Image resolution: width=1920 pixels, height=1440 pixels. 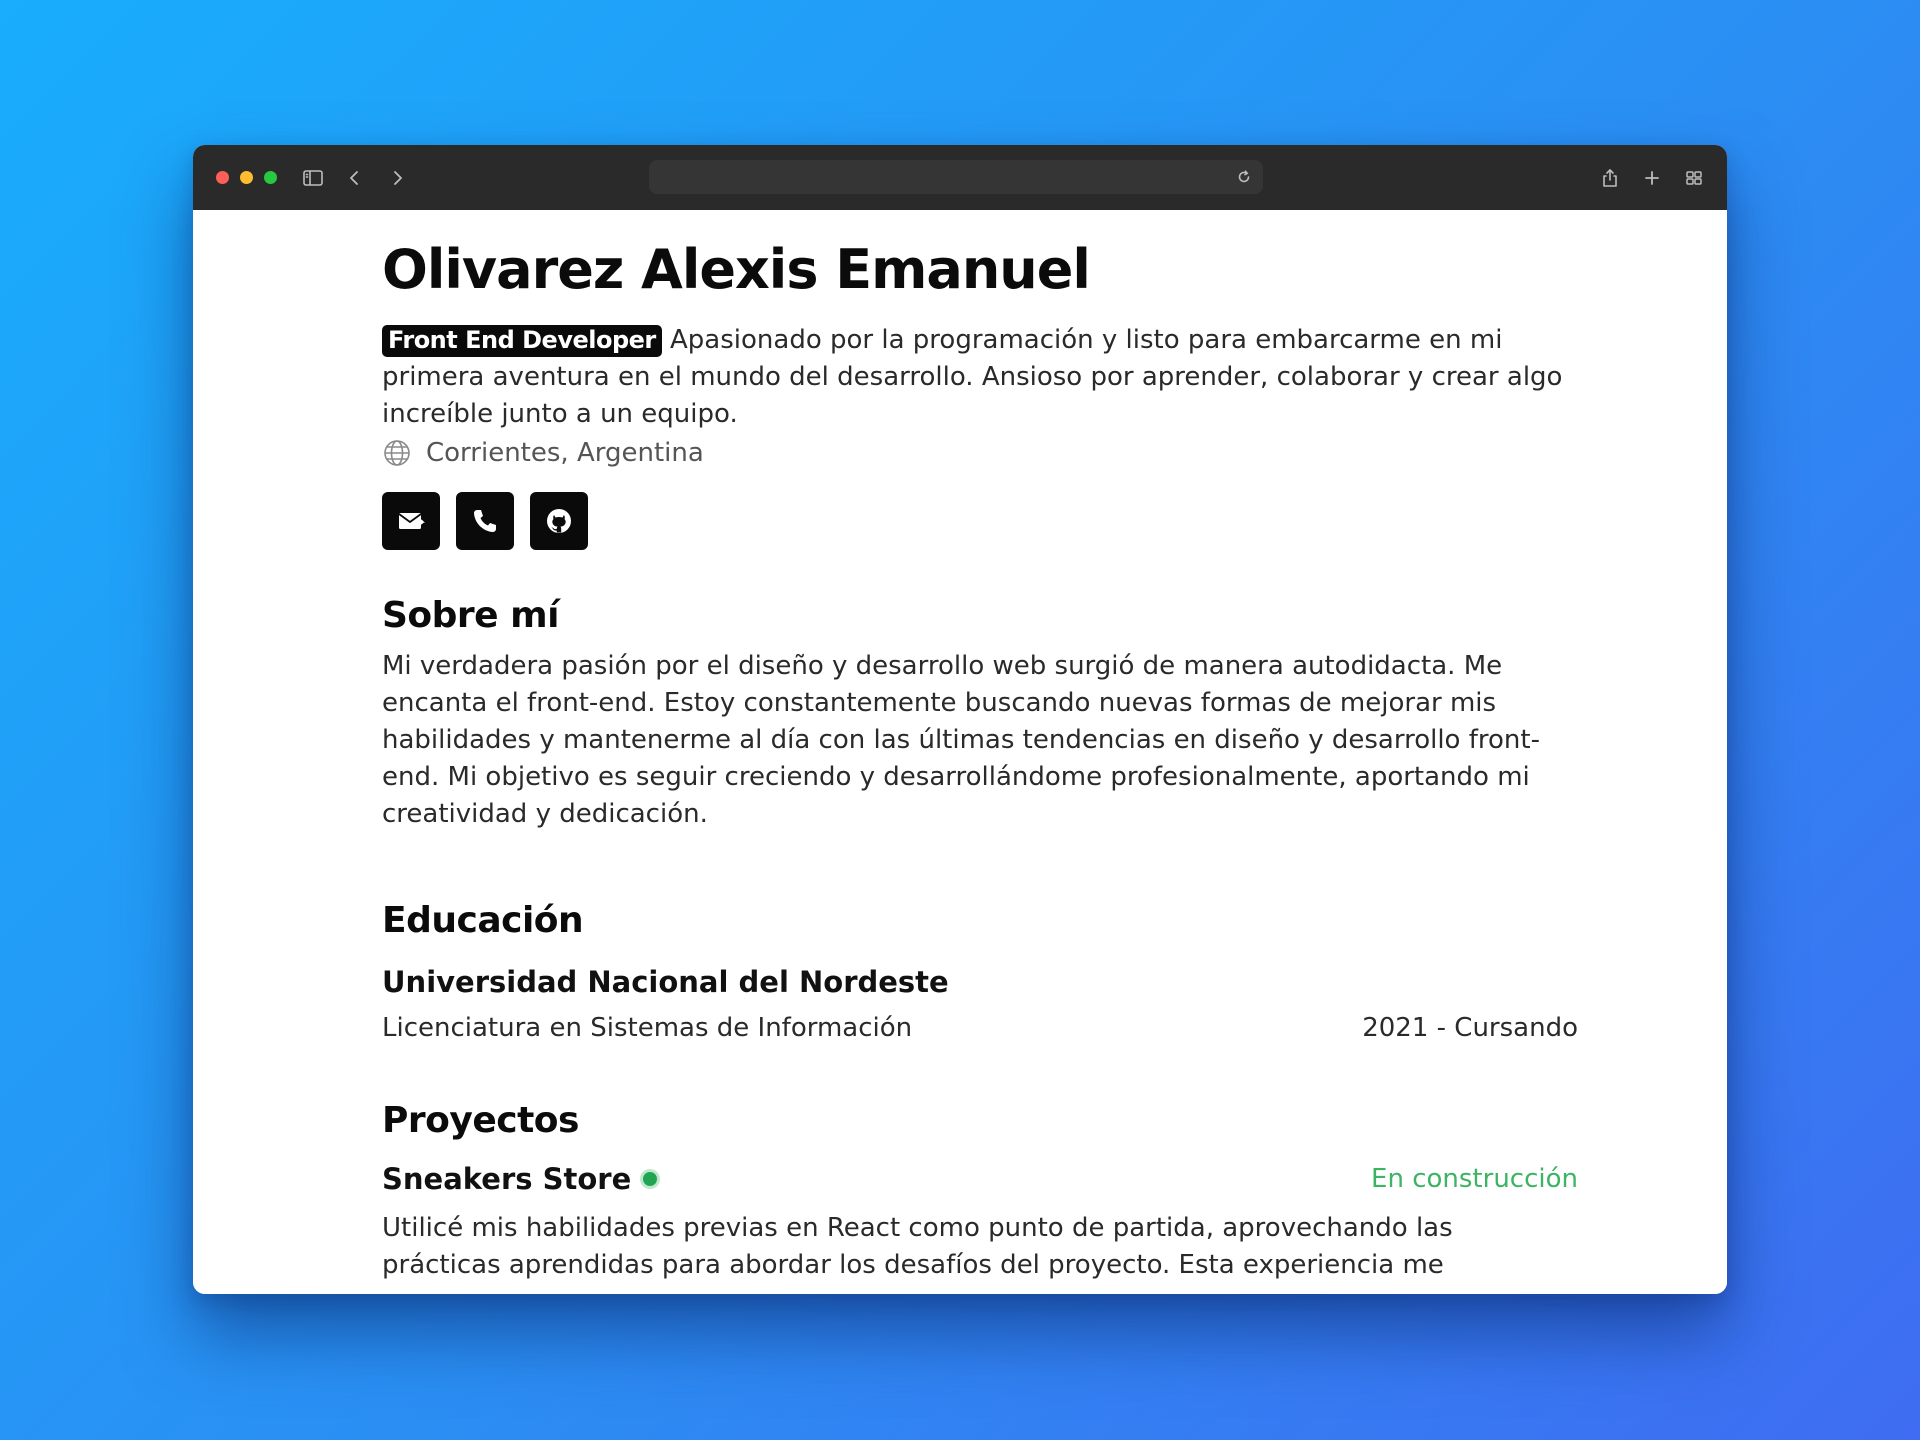 I want to click on tab-overview-icon, so click(x=1694, y=178).